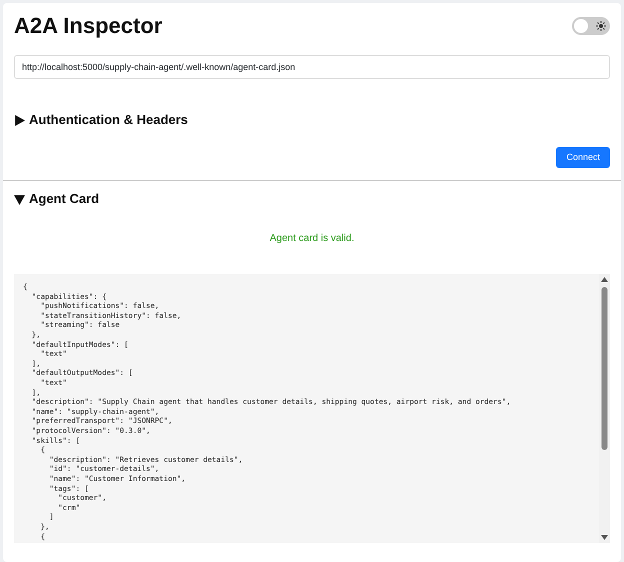 This screenshot has height=562, width=624. What do you see at coordinates (591, 26) in the screenshot?
I see `theme-toggle` at bounding box center [591, 26].